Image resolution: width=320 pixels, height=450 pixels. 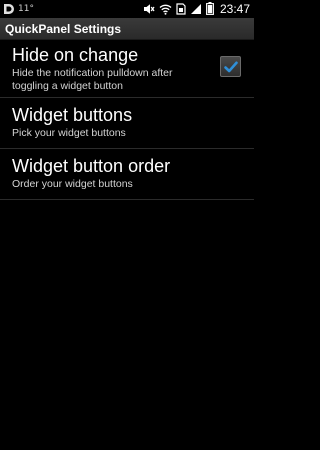 What do you see at coordinates (75, 55) in the screenshot?
I see `preference-title: Hide on change` at bounding box center [75, 55].